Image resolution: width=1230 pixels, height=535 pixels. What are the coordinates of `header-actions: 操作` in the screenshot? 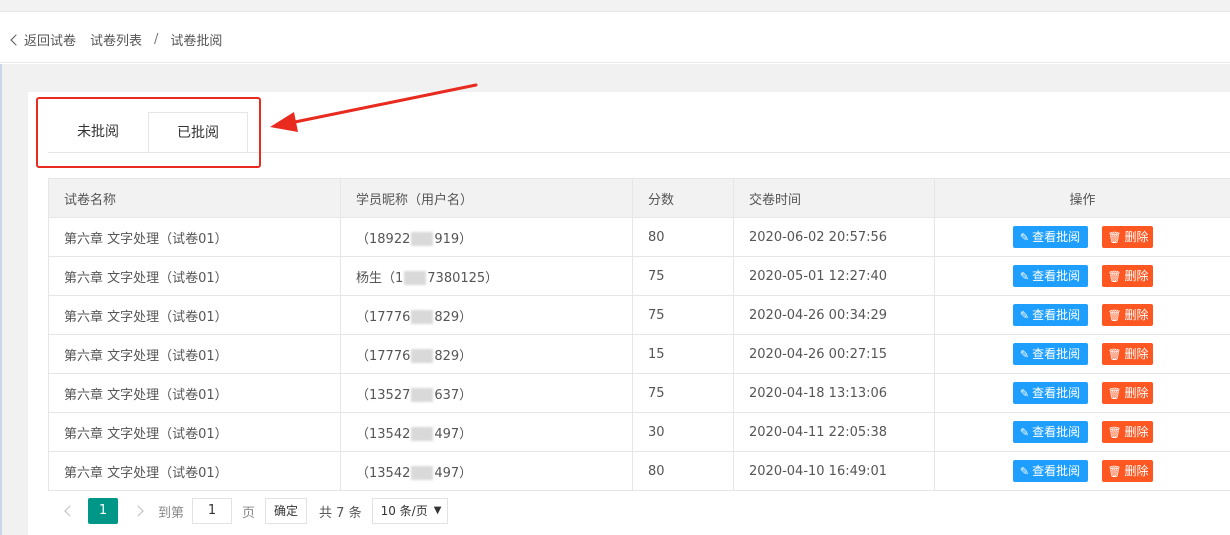 It's located at (1082, 198).